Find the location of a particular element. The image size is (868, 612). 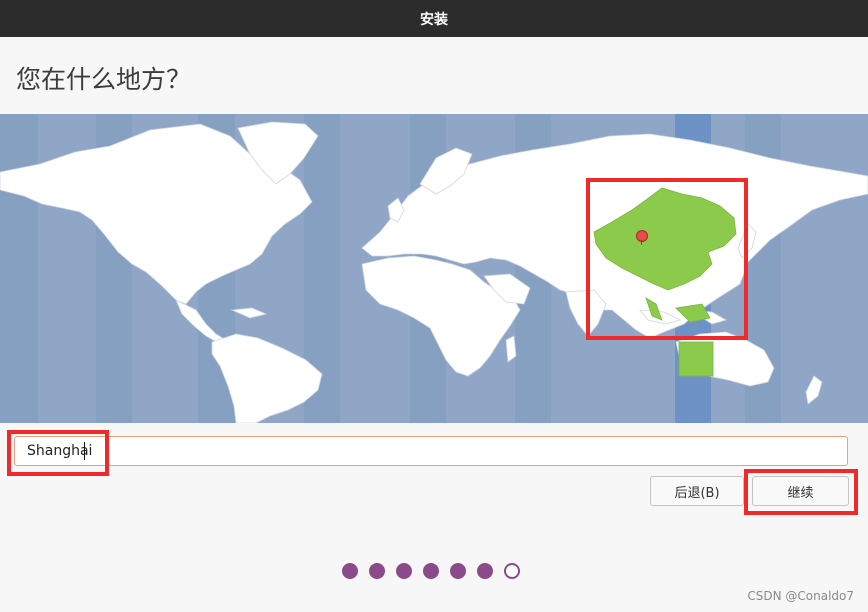

window-title: 安装 is located at coordinates (434, 19).